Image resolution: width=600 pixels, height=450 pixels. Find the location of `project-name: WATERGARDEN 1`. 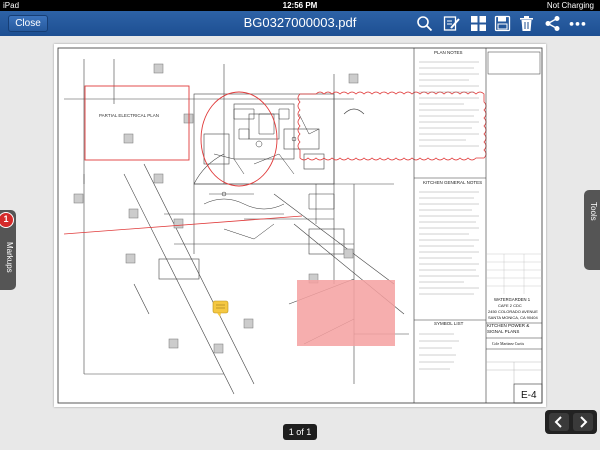

project-name: WATERGARDEN 1 is located at coordinates (512, 299).